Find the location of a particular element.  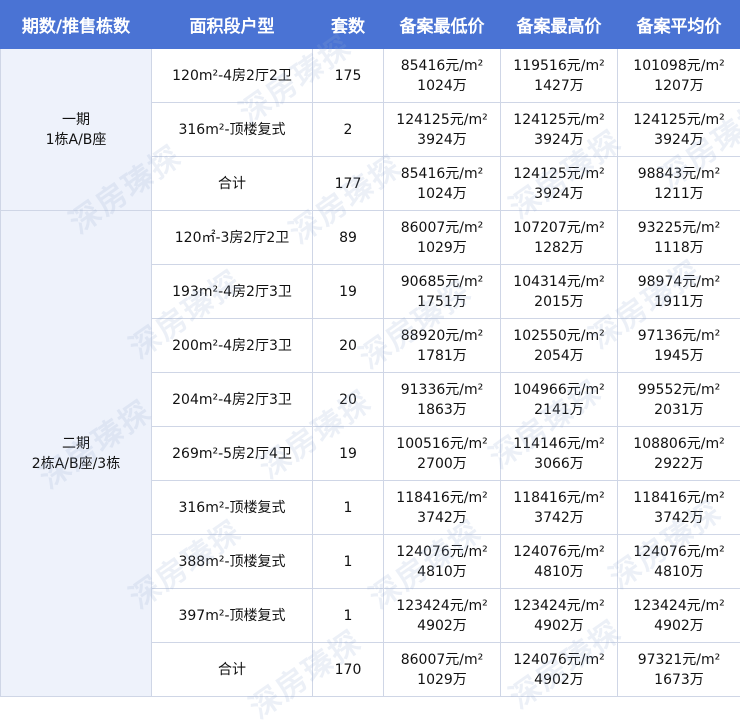

price-total: 1945万 is located at coordinates (679, 356).